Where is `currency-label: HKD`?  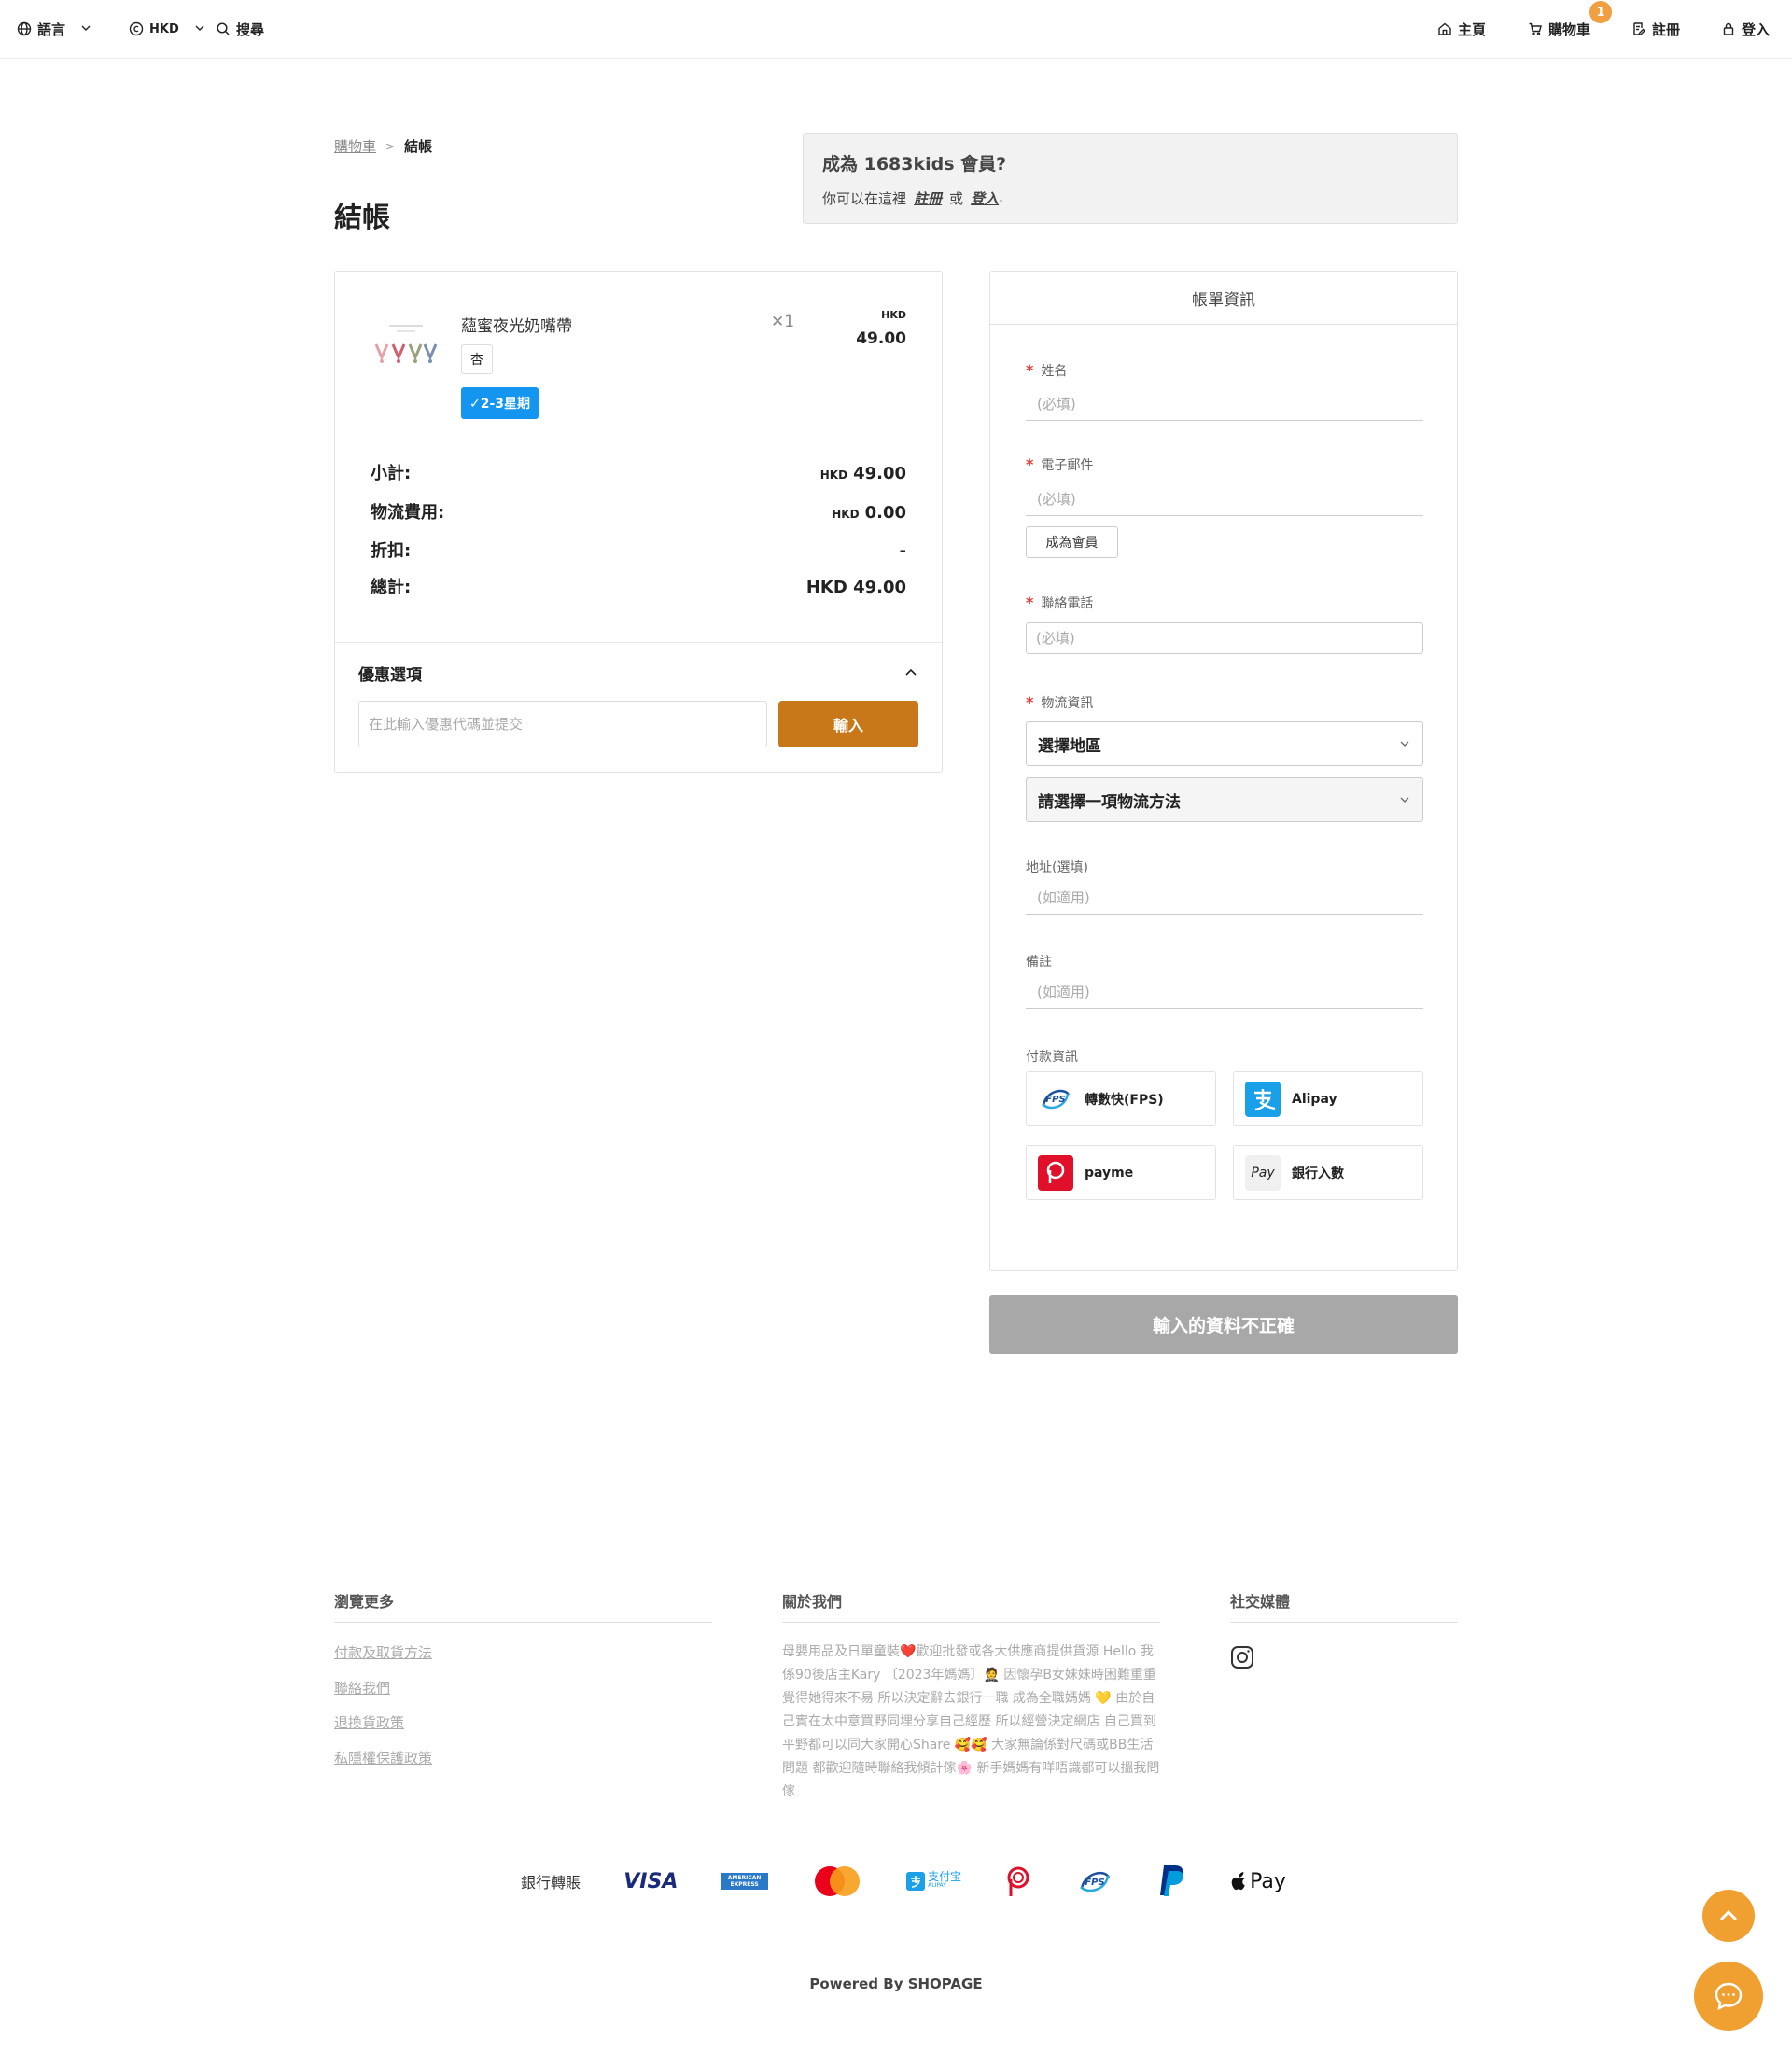
currency-label: HKD is located at coordinates (164, 28).